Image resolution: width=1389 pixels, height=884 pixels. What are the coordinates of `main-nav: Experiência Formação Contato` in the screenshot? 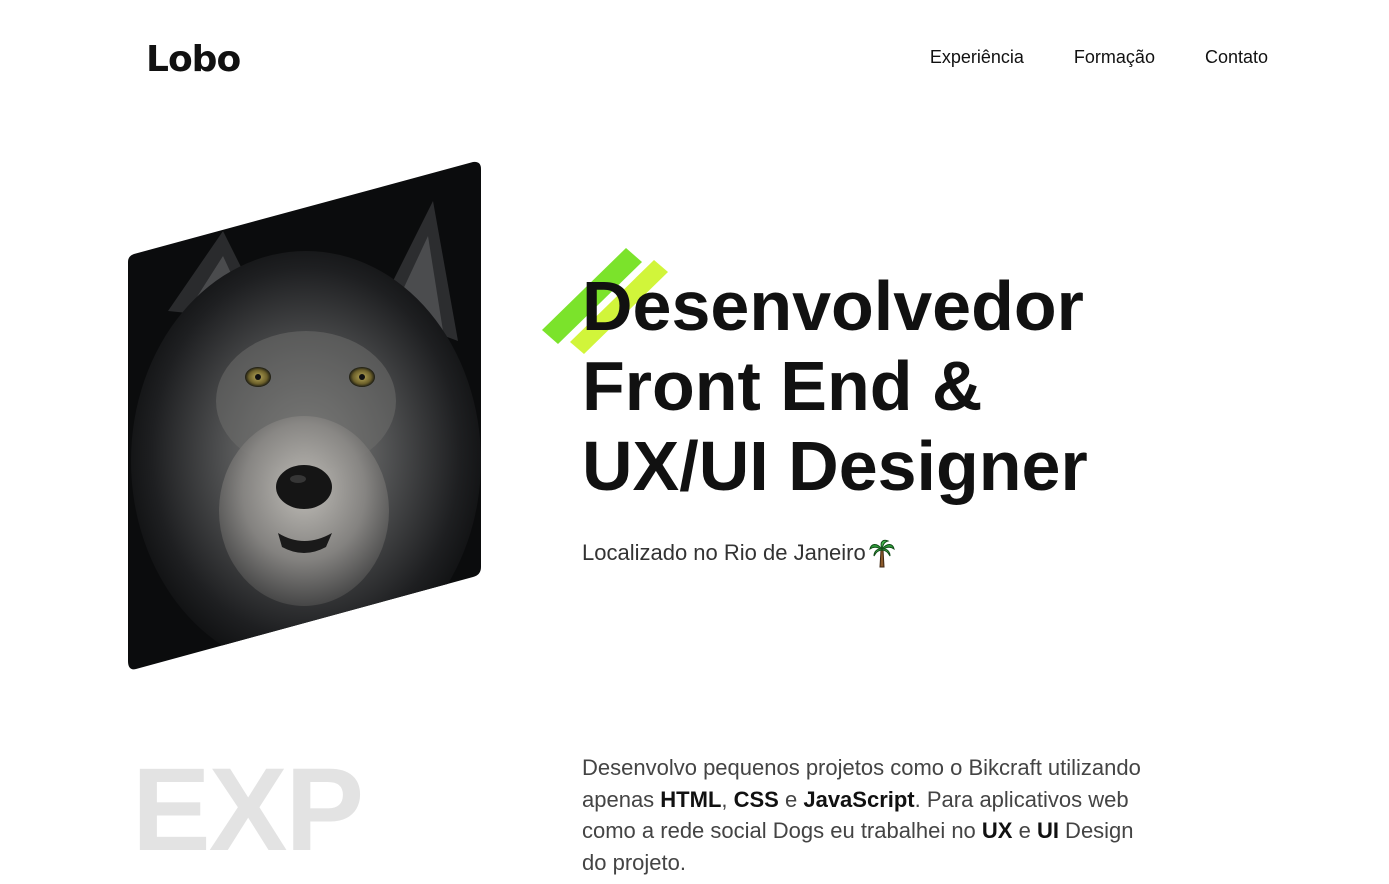 It's located at (1099, 57).